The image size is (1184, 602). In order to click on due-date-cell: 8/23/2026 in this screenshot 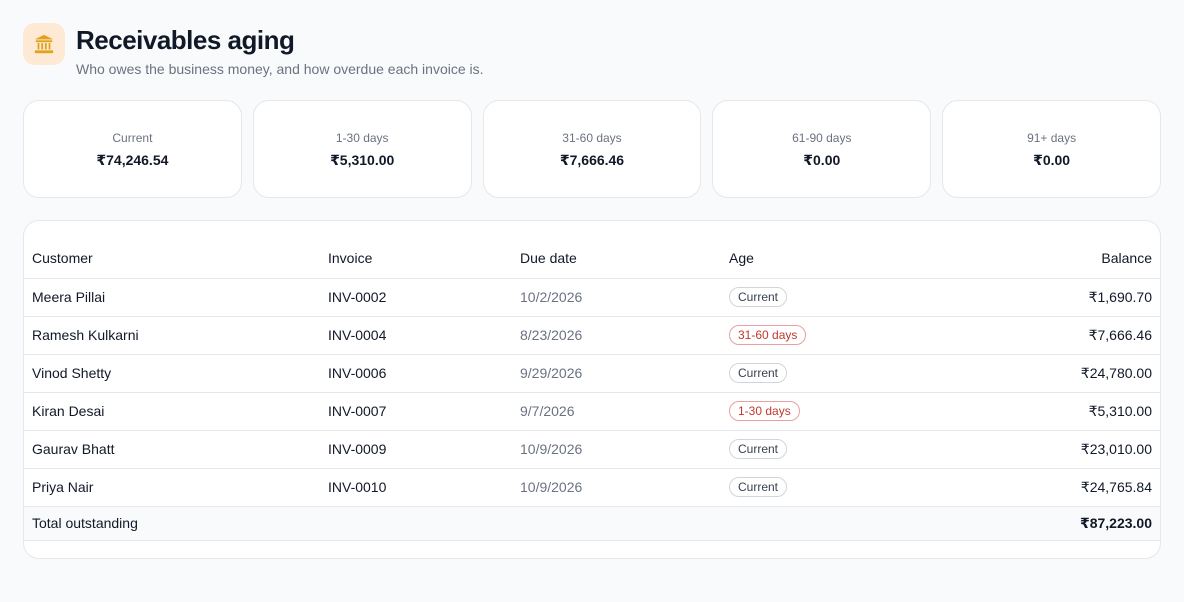, I will do `click(616, 335)`.